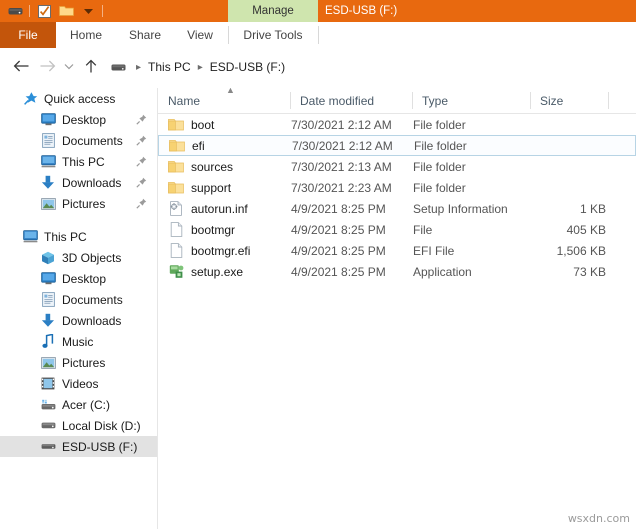 Image resolution: width=636 pixels, height=529 pixels. I want to click on tab-share: Share, so click(145, 35).